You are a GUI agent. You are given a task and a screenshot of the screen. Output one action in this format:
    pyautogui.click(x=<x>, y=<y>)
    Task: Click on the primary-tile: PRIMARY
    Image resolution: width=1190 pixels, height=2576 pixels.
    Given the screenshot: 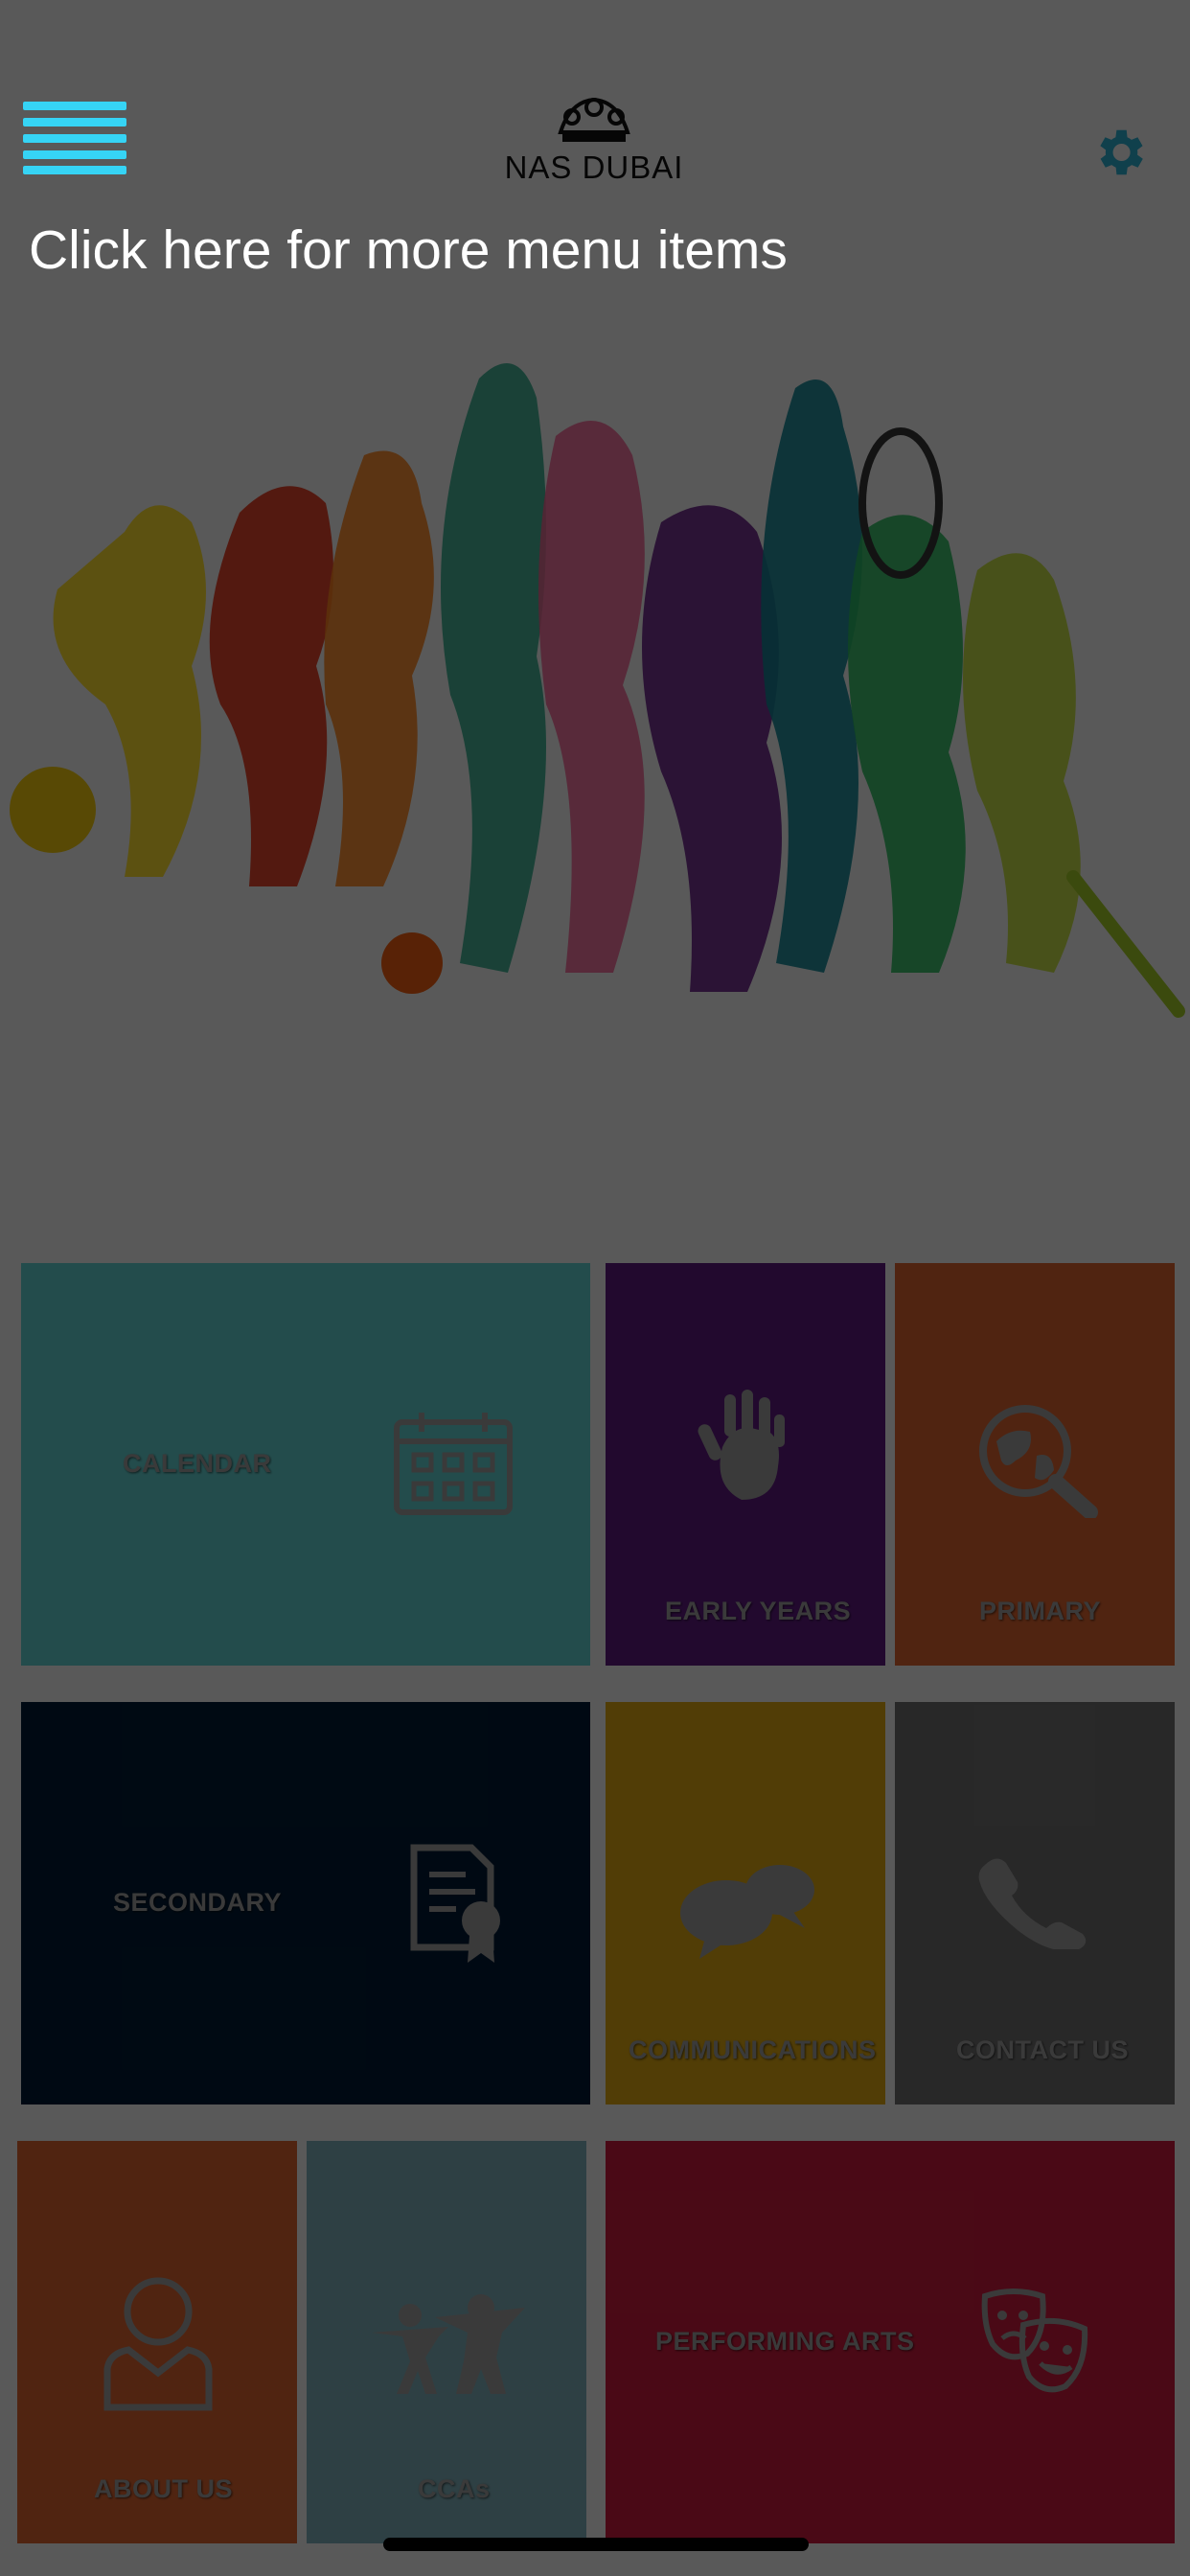 What is the action you would take?
    pyautogui.click(x=1035, y=1464)
    